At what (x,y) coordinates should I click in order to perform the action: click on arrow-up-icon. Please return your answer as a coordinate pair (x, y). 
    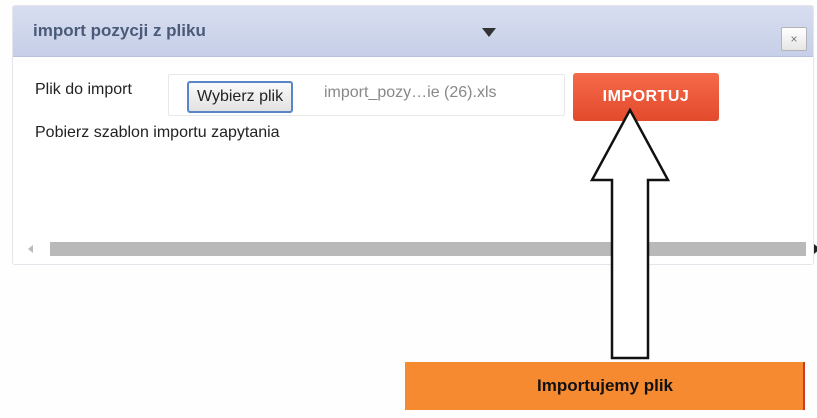
    Looking at the image, I should click on (630, 234).